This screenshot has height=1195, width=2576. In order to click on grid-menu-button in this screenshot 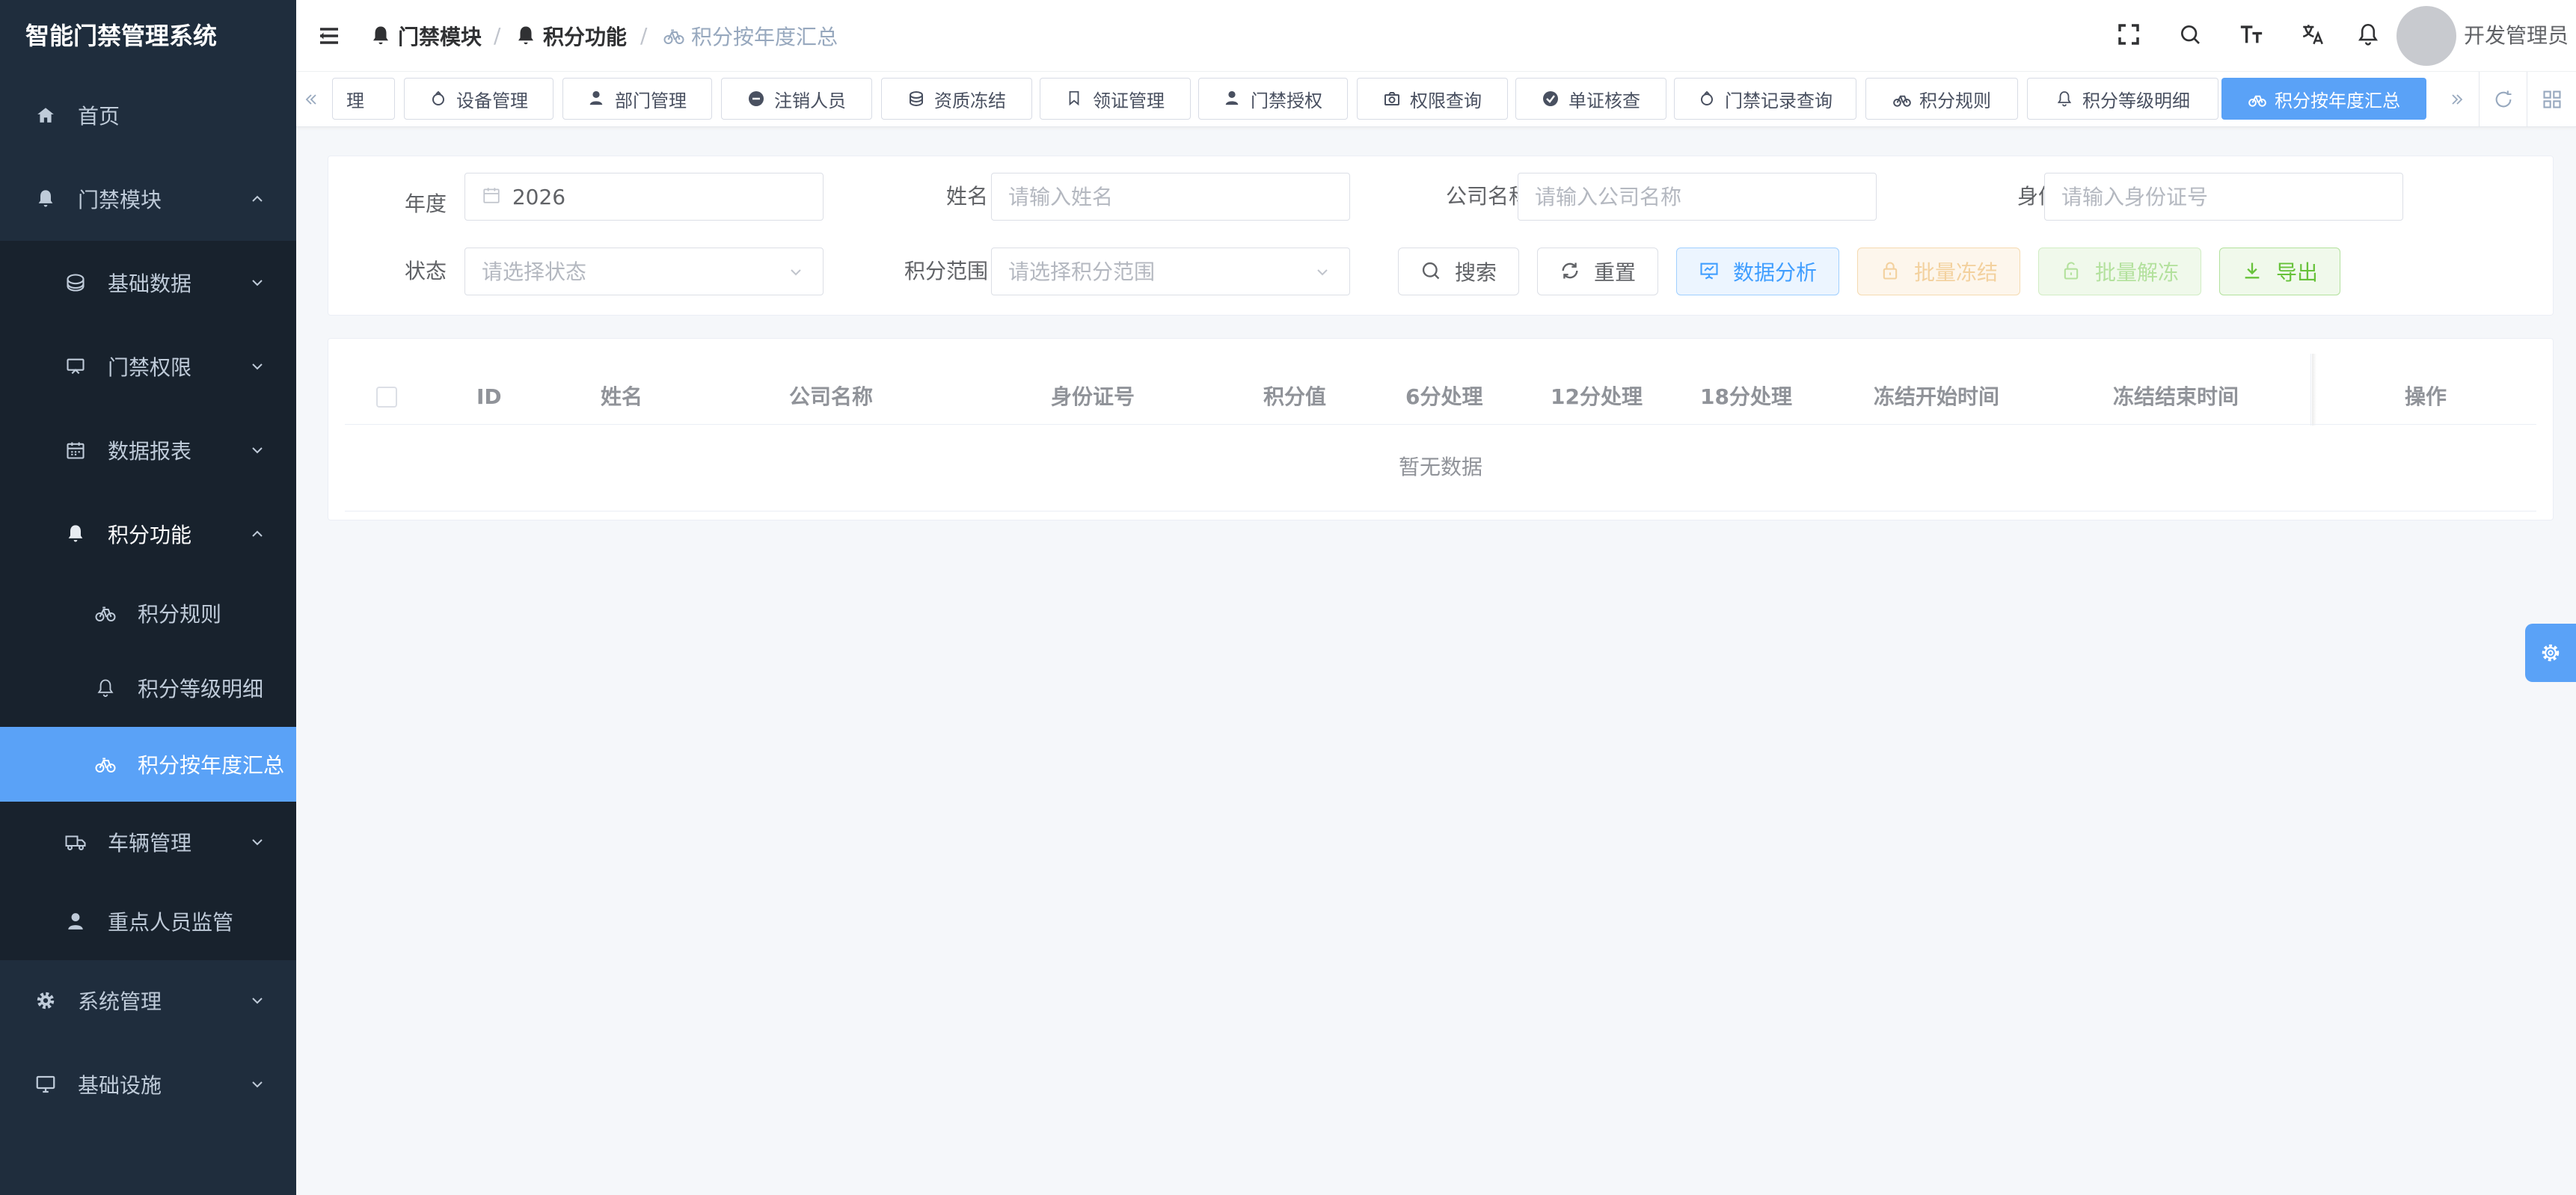, I will do `click(2551, 99)`.